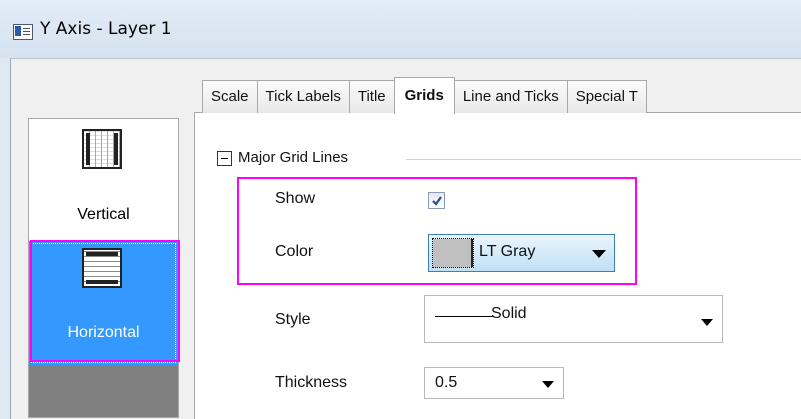 This screenshot has height=419, width=801. Describe the element at coordinates (102, 149) in the screenshot. I see `vertical-grid-icon` at that location.